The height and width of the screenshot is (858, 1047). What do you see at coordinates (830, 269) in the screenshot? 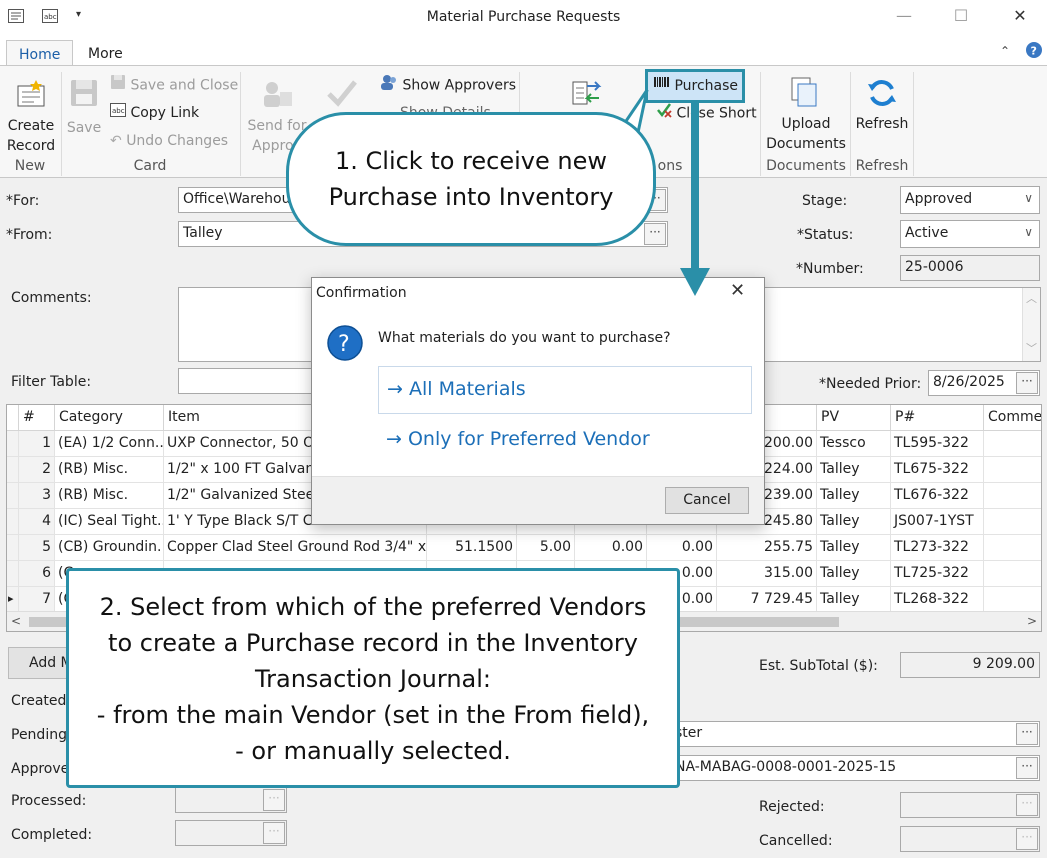
I see `number-label: *Number:` at bounding box center [830, 269].